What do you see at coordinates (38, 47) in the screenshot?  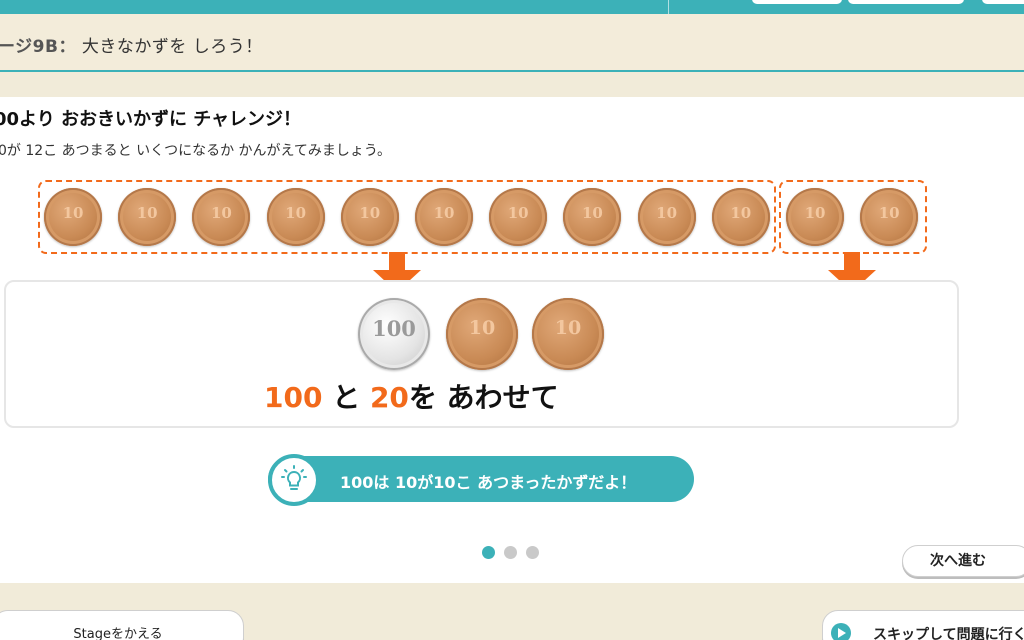 I see `stage-id: ージ9B：` at bounding box center [38, 47].